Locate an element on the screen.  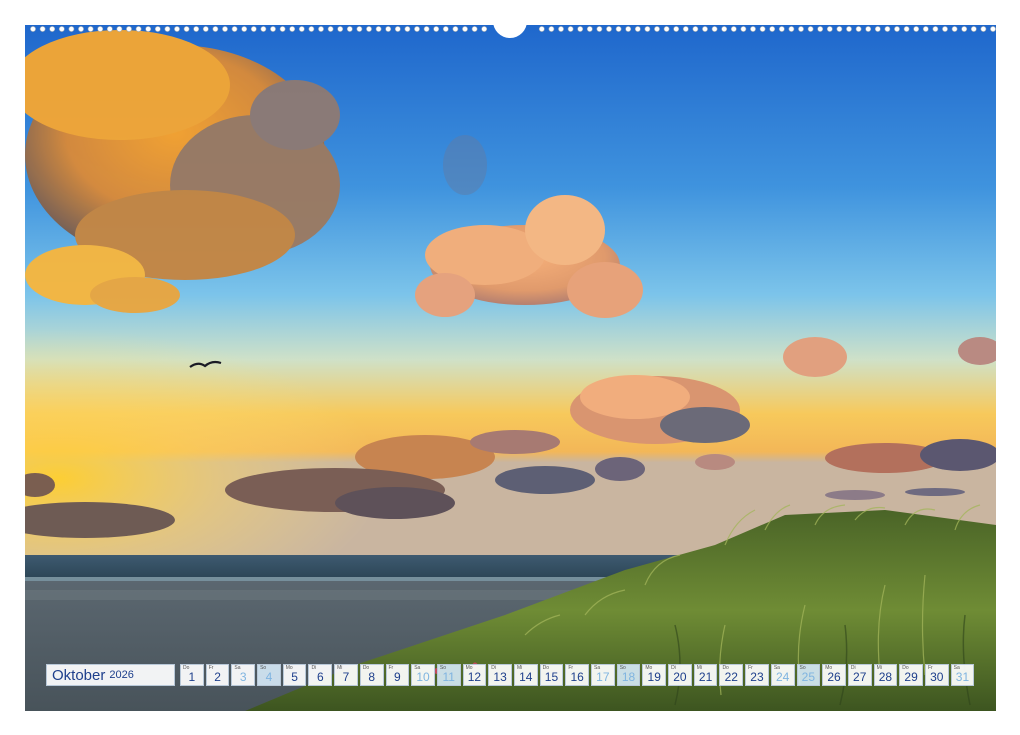
calendar-day: Mo 19 is located at coordinates (654, 675).